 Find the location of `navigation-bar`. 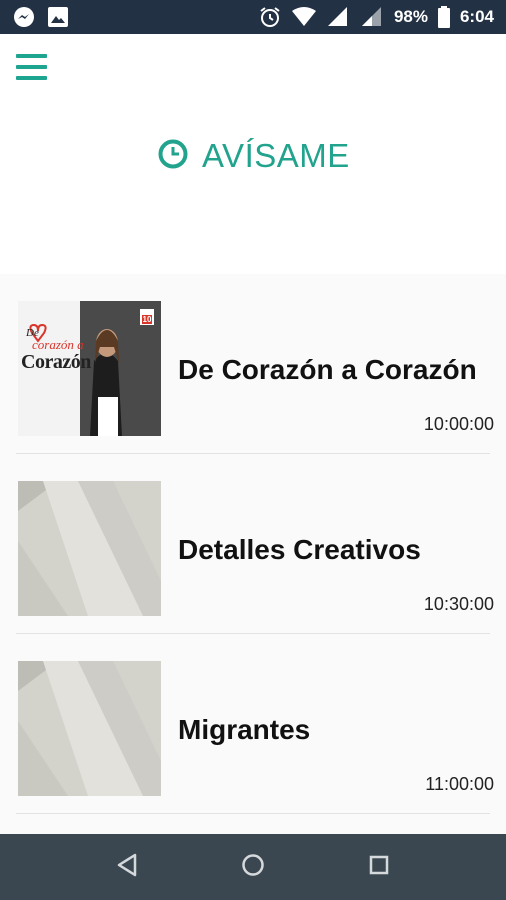

navigation-bar is located at coordinates (253, 867).